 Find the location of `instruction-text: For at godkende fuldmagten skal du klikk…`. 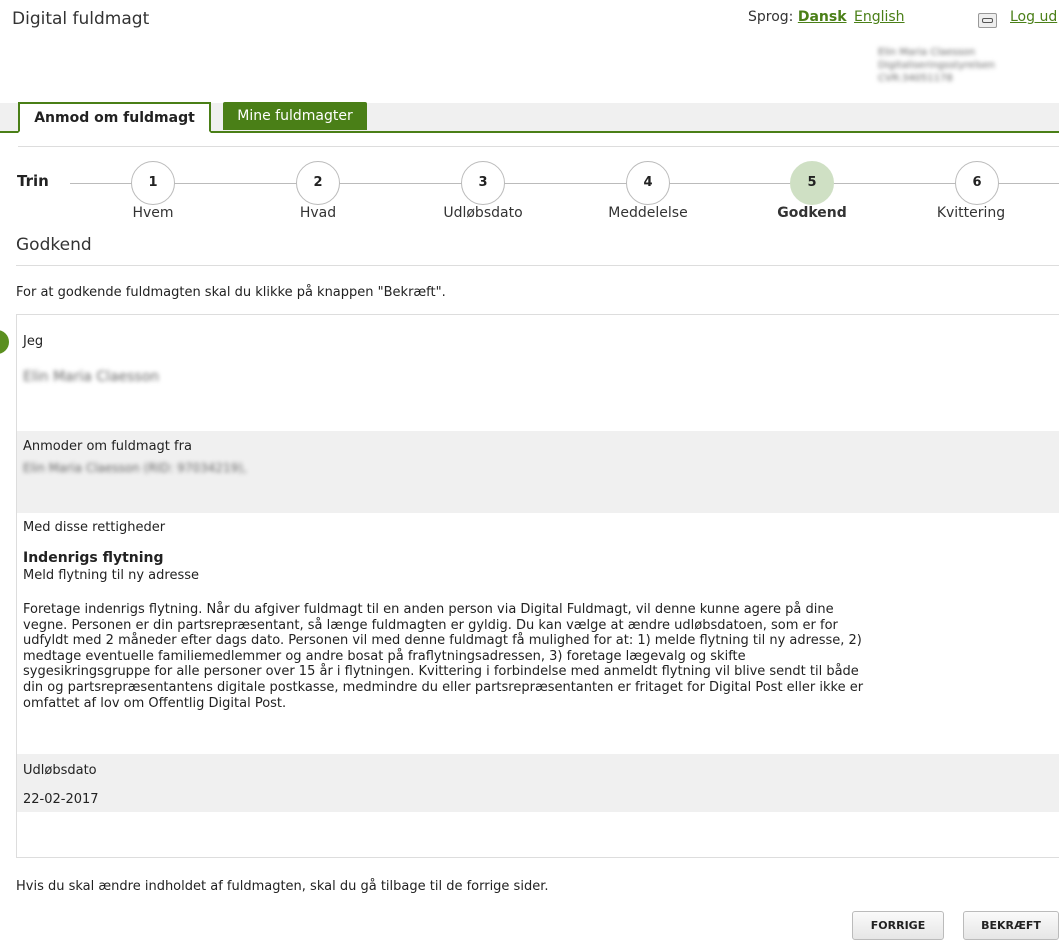

instruction-text: For at godkende fuldmagten skal du klikk… is located at coordinates (231, 292).